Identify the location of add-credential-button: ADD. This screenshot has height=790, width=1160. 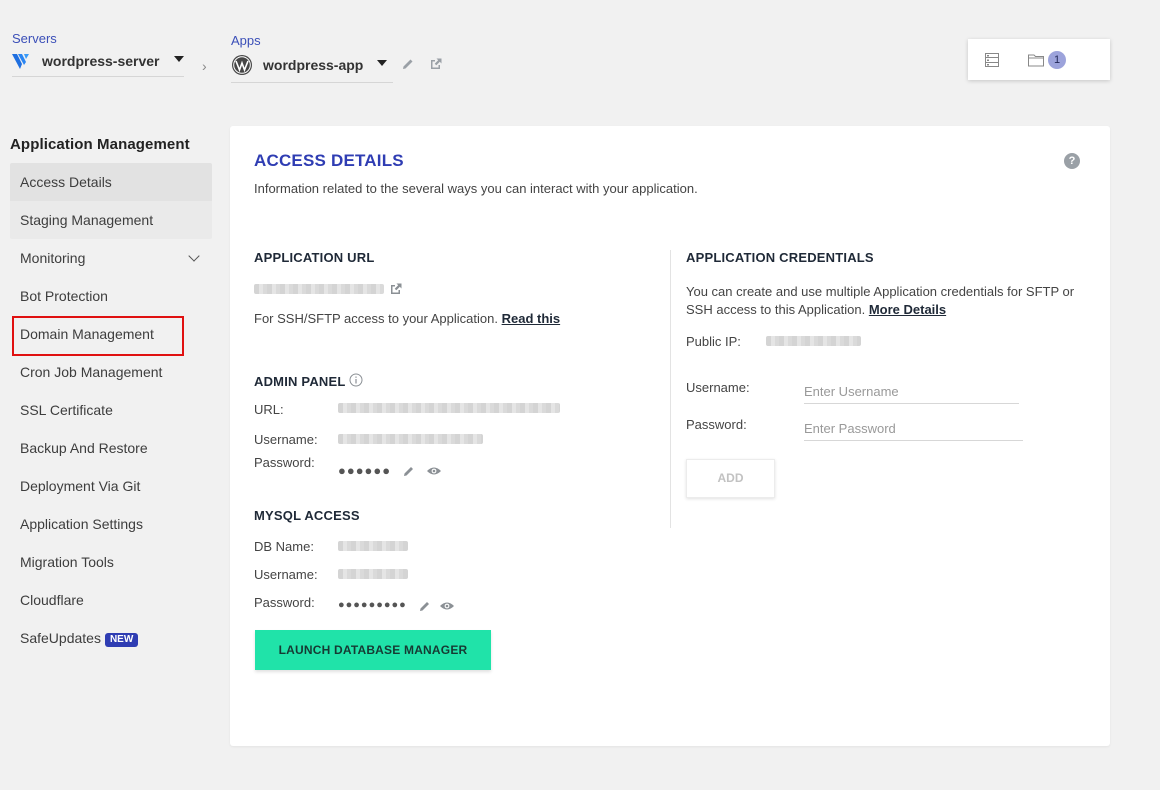
(730, 478).